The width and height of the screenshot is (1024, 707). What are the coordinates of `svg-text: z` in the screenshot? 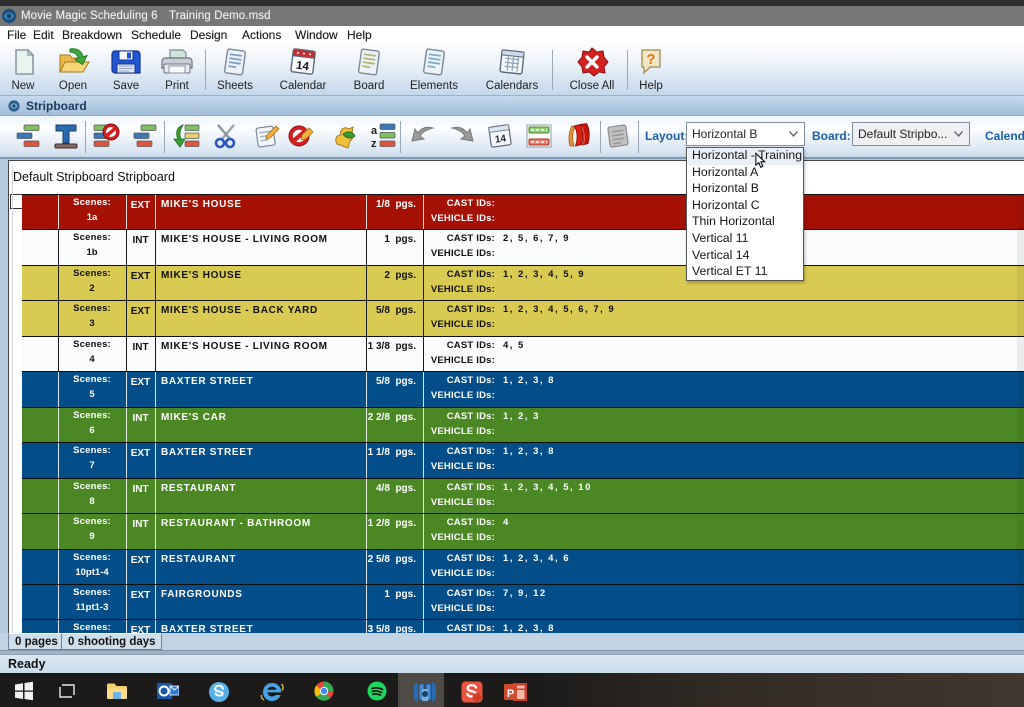 It's located at (374, 144).